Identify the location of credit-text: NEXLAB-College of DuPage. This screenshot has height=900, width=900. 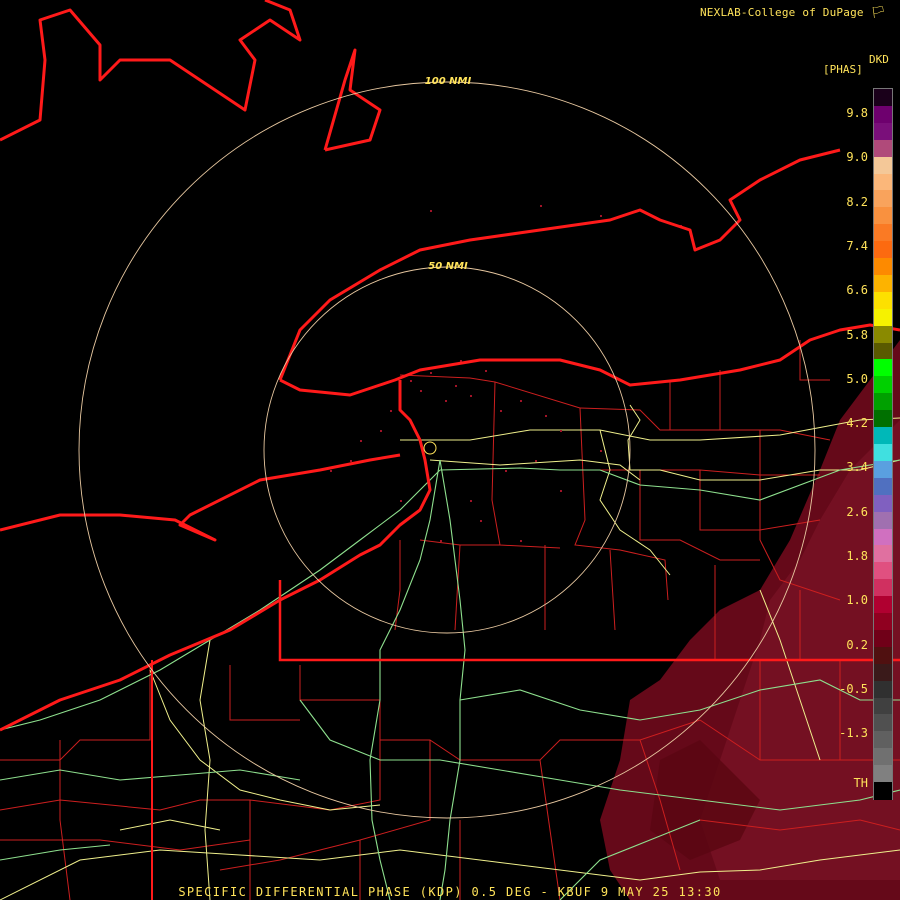
(781, 12).